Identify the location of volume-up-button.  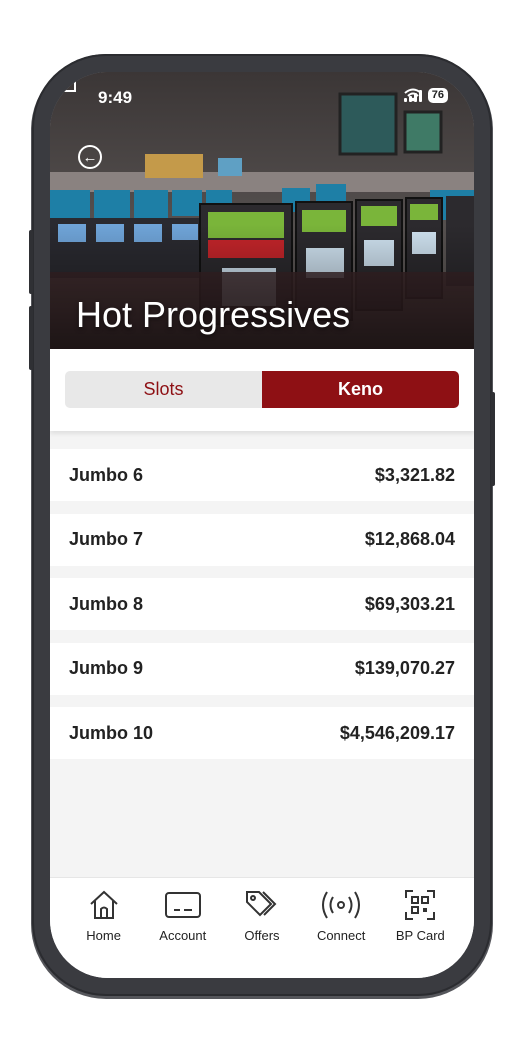
(31, 262).